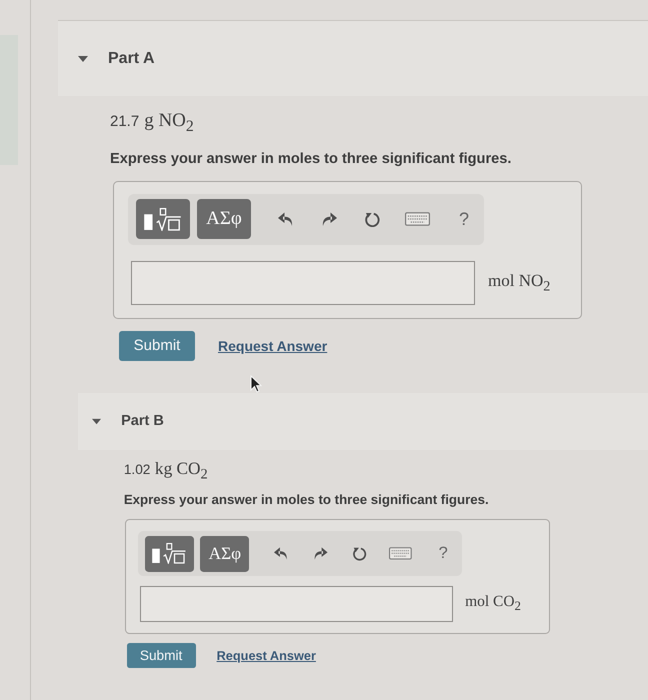  What do you see at coordinates (181, 468) in the screenshot?
I see `quantity-unit: kg CO$_{2}$` at bounding box center [181, 468].